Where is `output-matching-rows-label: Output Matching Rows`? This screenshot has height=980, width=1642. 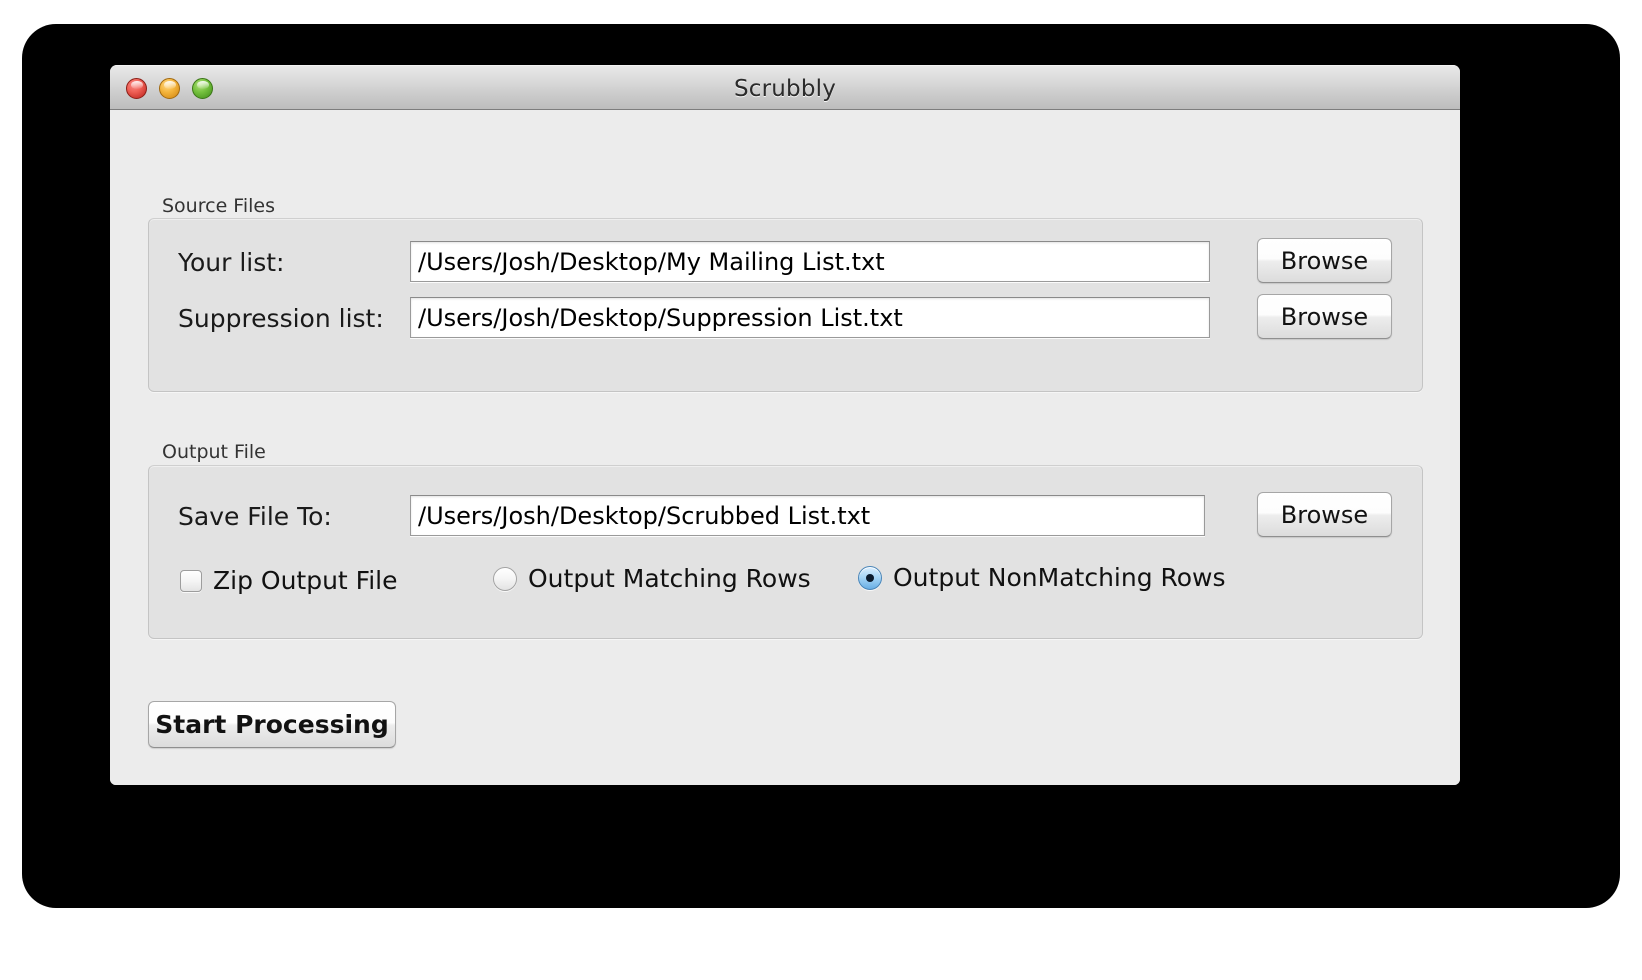 output-matching-rows-label: Output Matching Rows is located at coordinates (669, 578).